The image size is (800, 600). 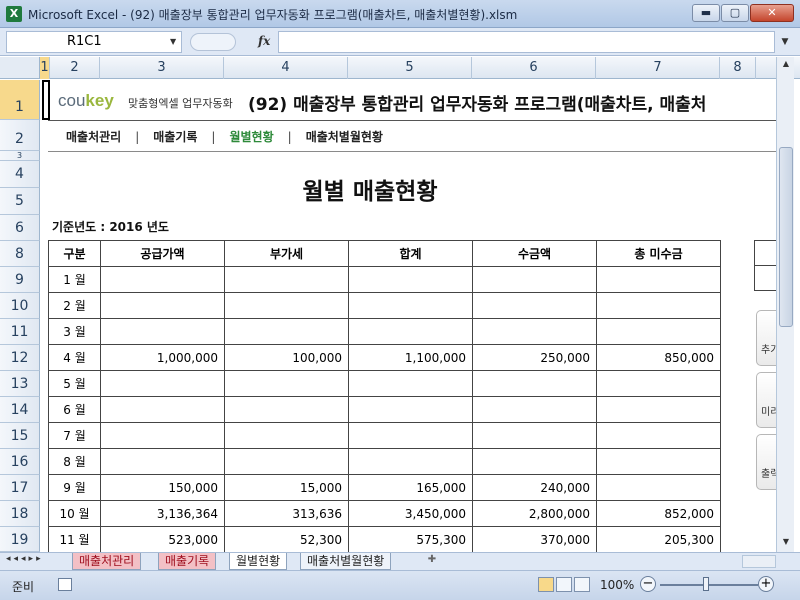 I want to click on add-button: 추가, so click(x=766, y=338).